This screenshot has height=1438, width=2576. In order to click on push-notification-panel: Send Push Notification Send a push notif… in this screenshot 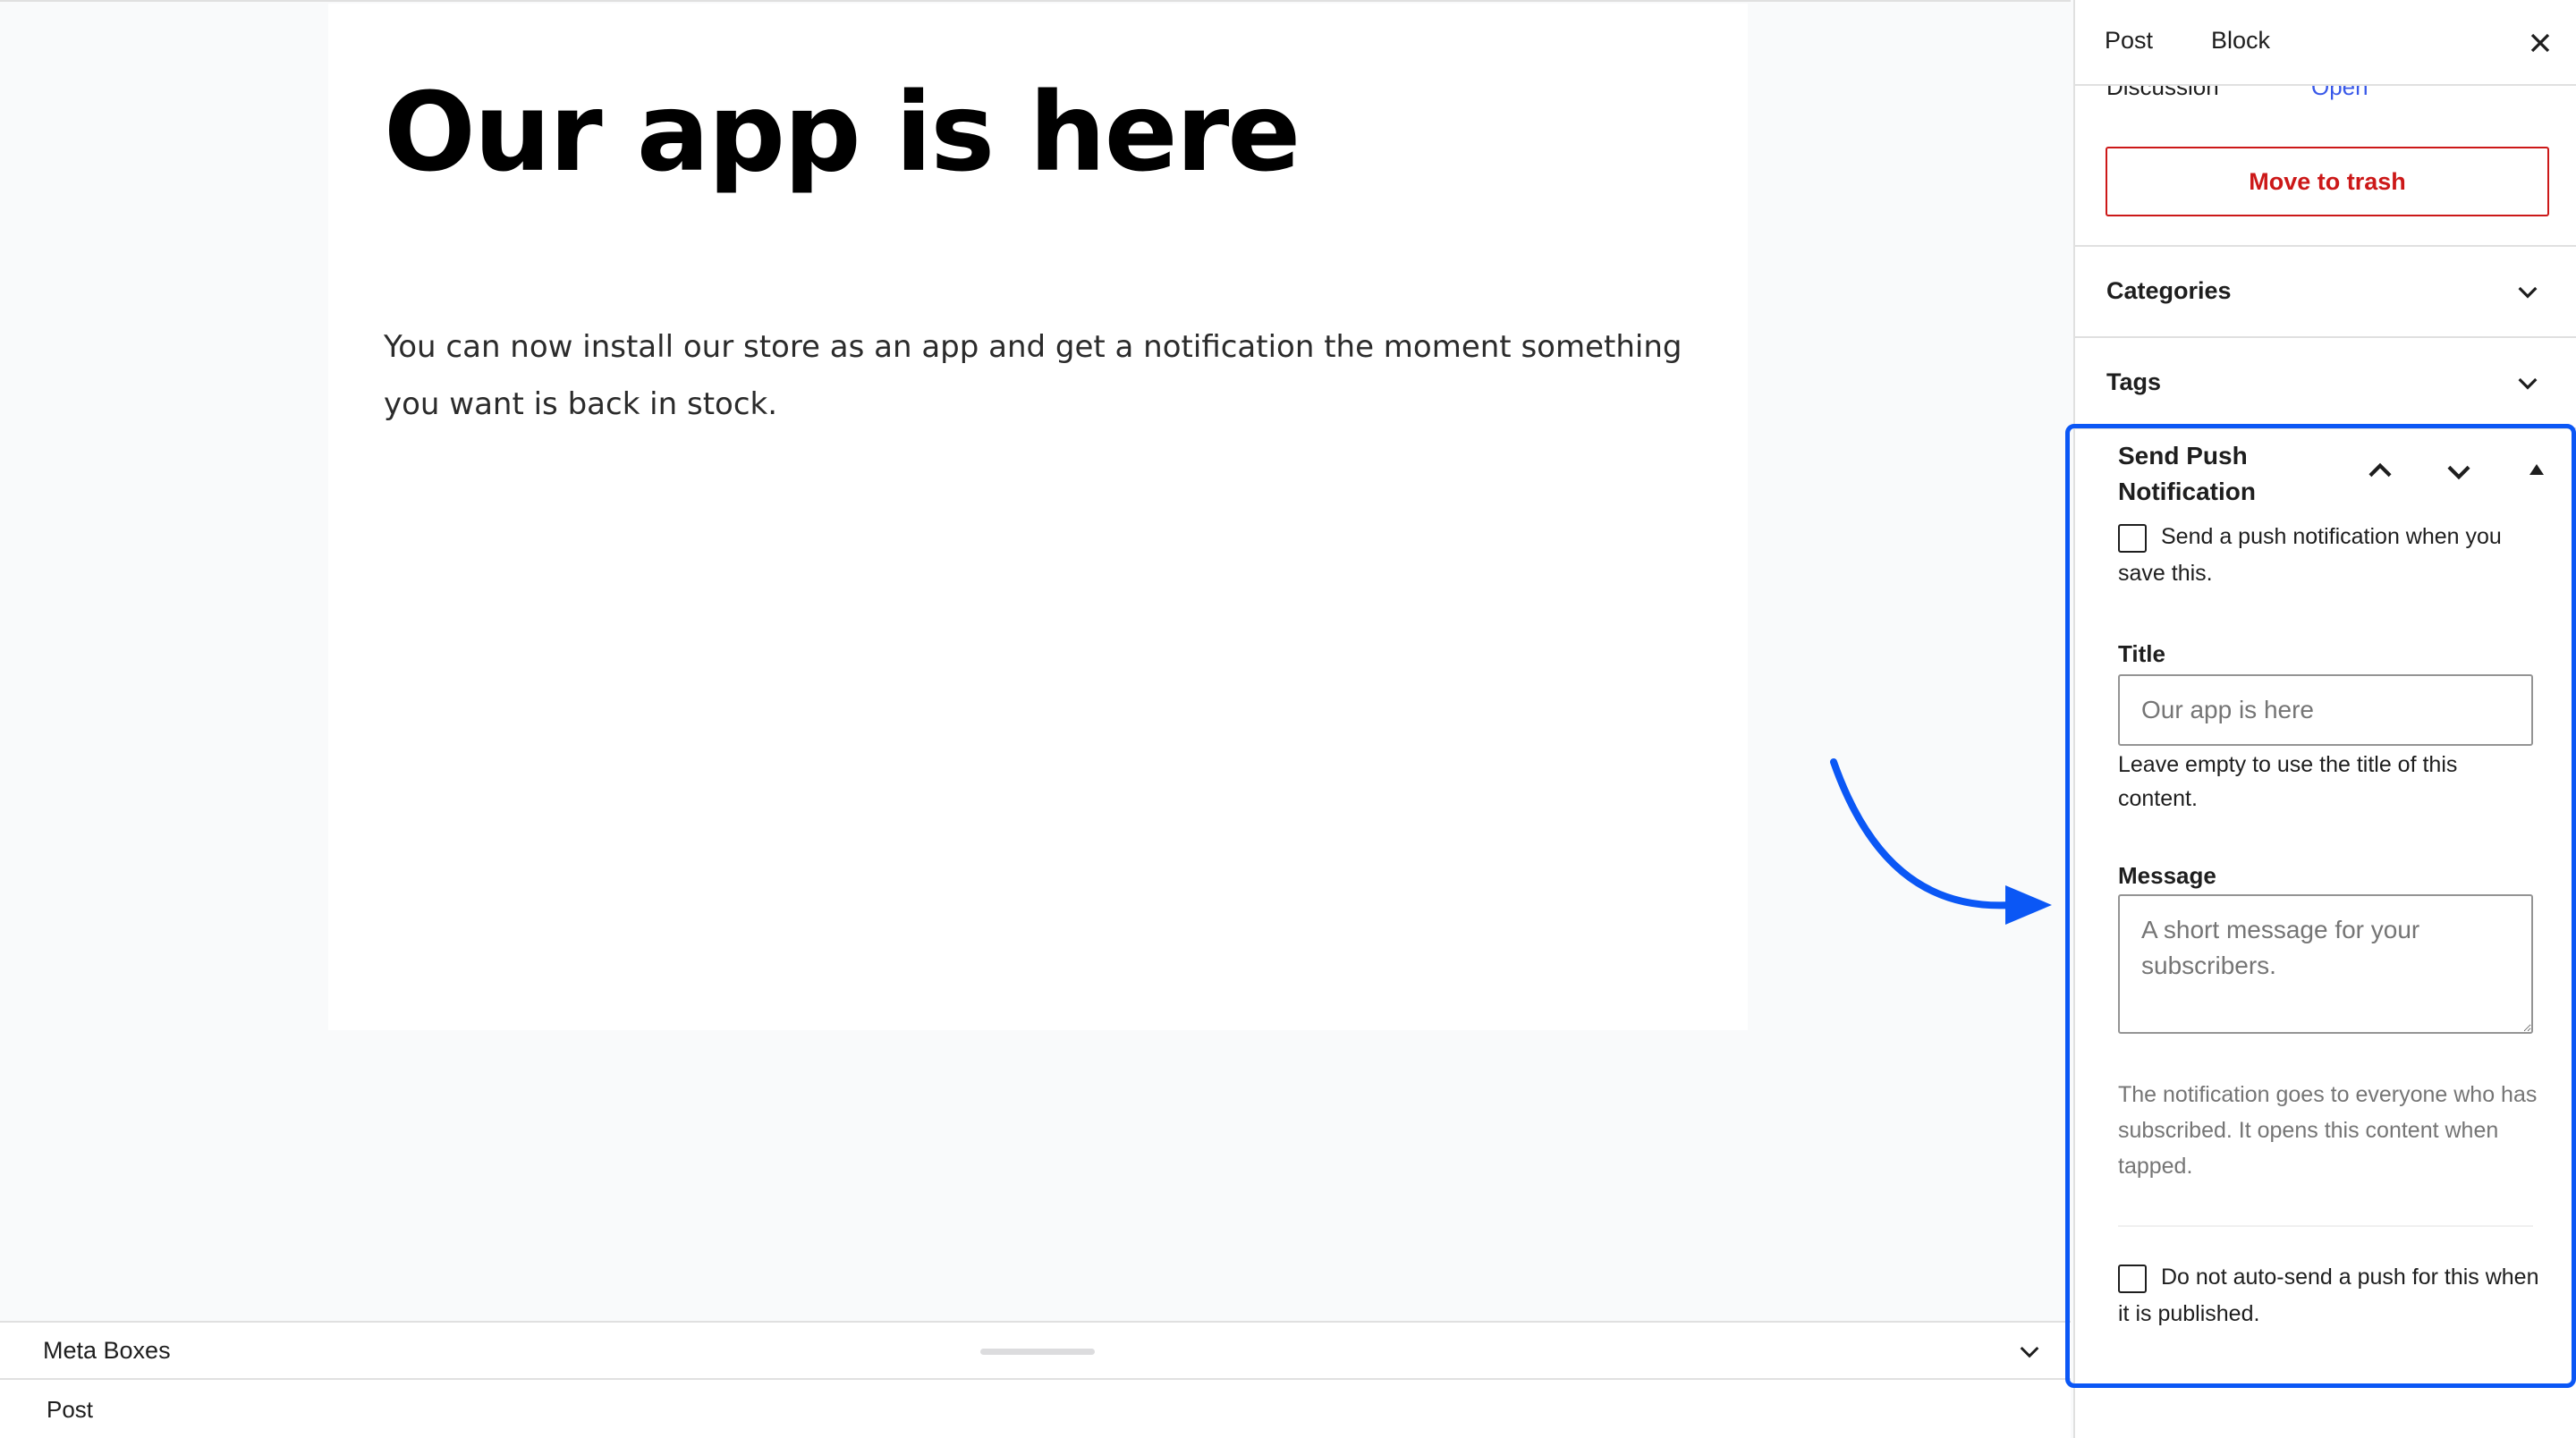, I will do `click(2325, 932)`.